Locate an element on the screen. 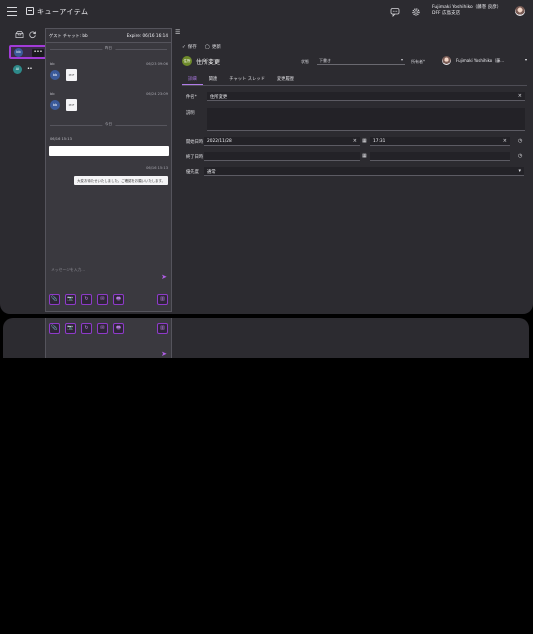 The image size is (533, 634). queue-item-icon is located at coordinates (30, 11).